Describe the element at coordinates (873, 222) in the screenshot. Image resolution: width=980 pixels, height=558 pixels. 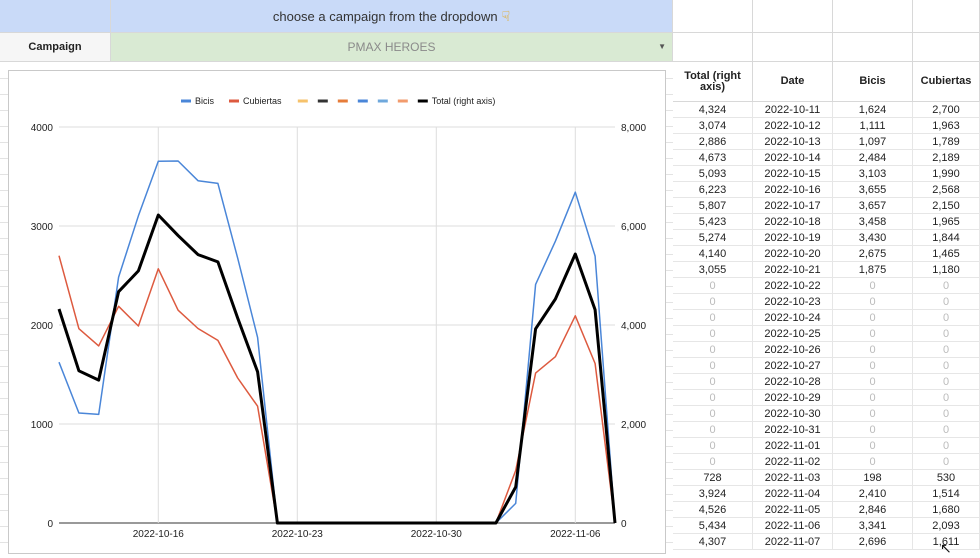
I see `table-cell: 3,458` at that location.